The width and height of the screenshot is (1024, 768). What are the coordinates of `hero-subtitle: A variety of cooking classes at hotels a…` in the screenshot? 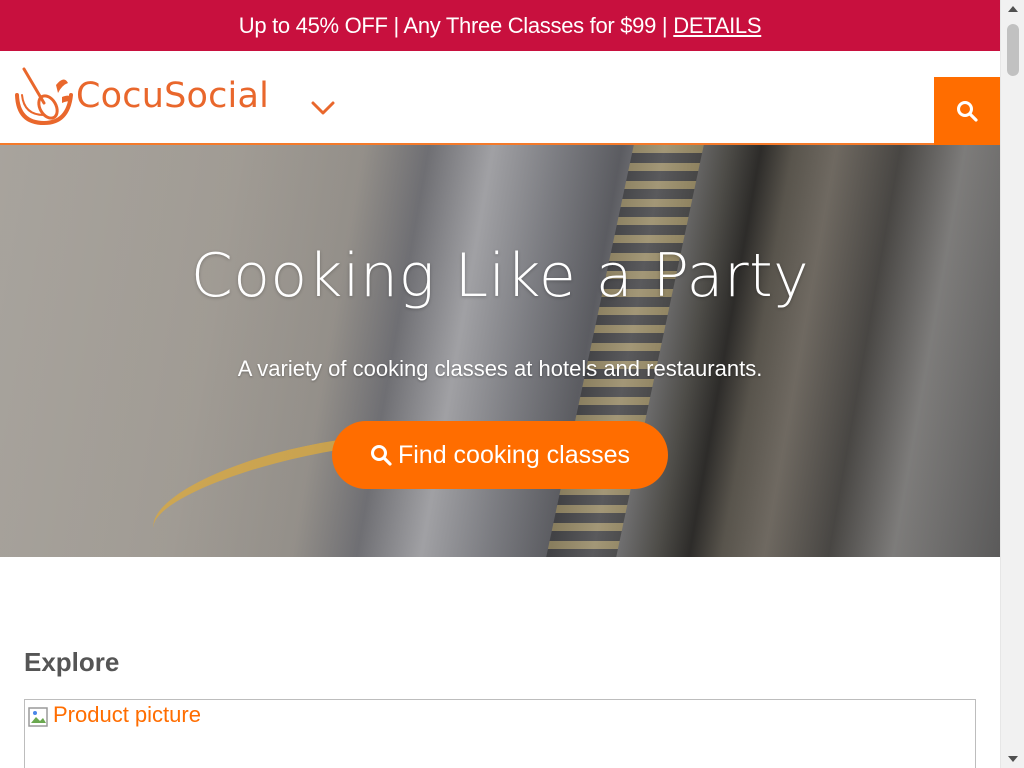 It's located at (500, 368).